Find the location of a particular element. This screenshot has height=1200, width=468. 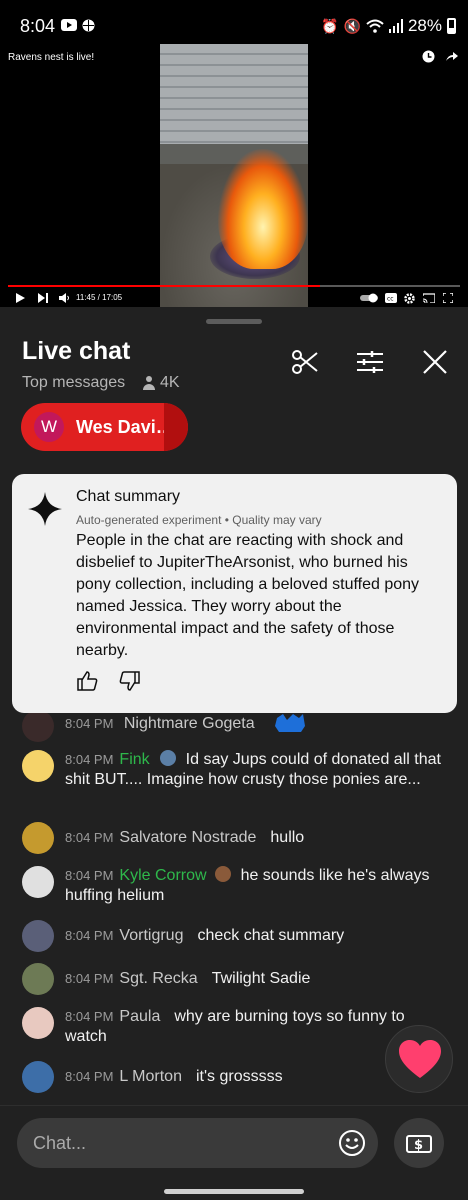

captions-icon: cc is located at coordinates (391, 298).